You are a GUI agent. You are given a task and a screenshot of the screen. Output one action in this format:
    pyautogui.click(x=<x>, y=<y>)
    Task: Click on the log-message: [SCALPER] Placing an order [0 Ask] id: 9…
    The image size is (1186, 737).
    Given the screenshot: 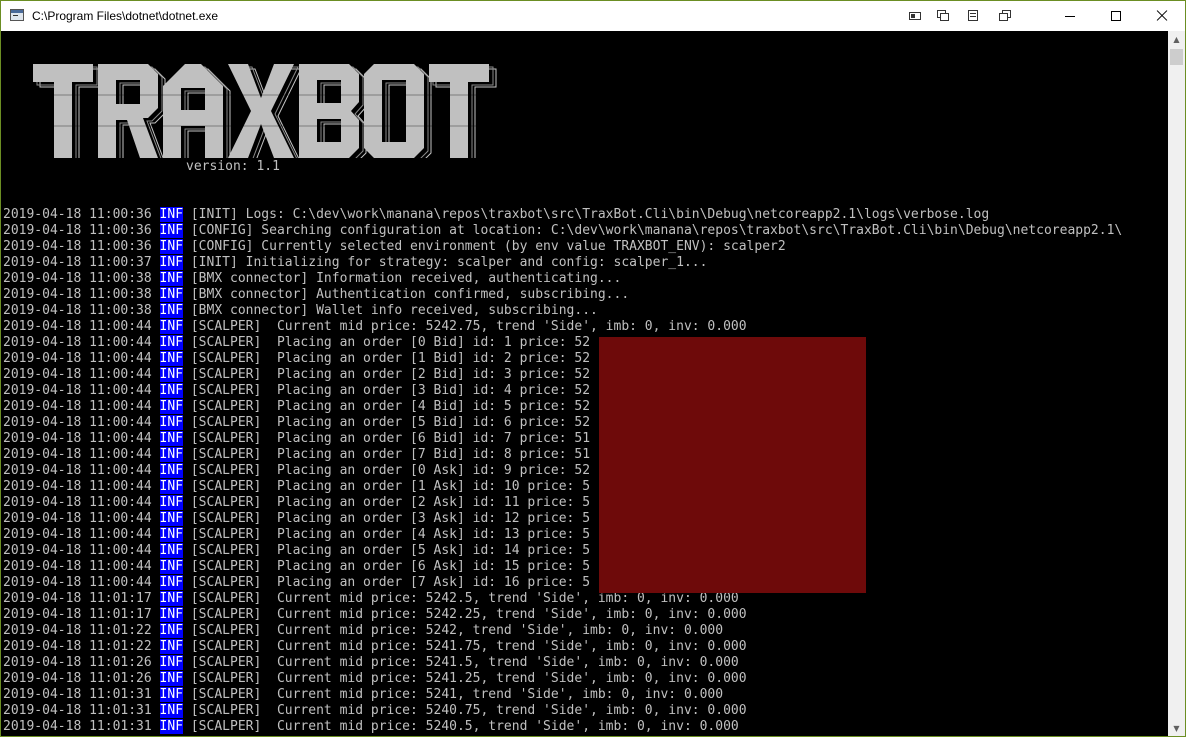 What is the action you would take?
    pyautogui.click(x=390, y=470)
    